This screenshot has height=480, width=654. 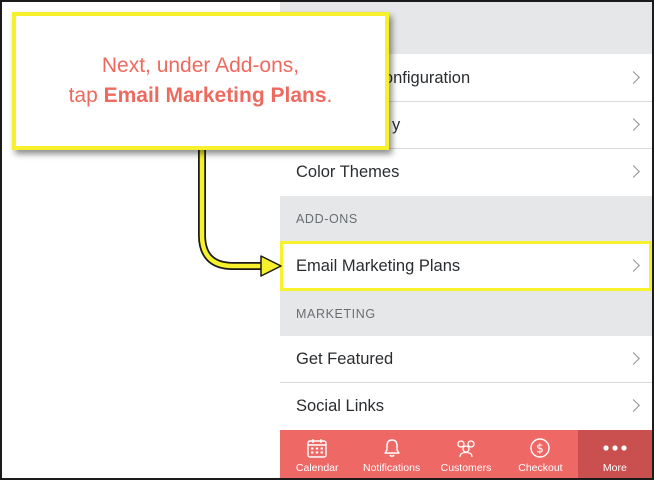 I want to click on callout-line-2: tap Email Marketing Plans., so click(x=201, y=96).